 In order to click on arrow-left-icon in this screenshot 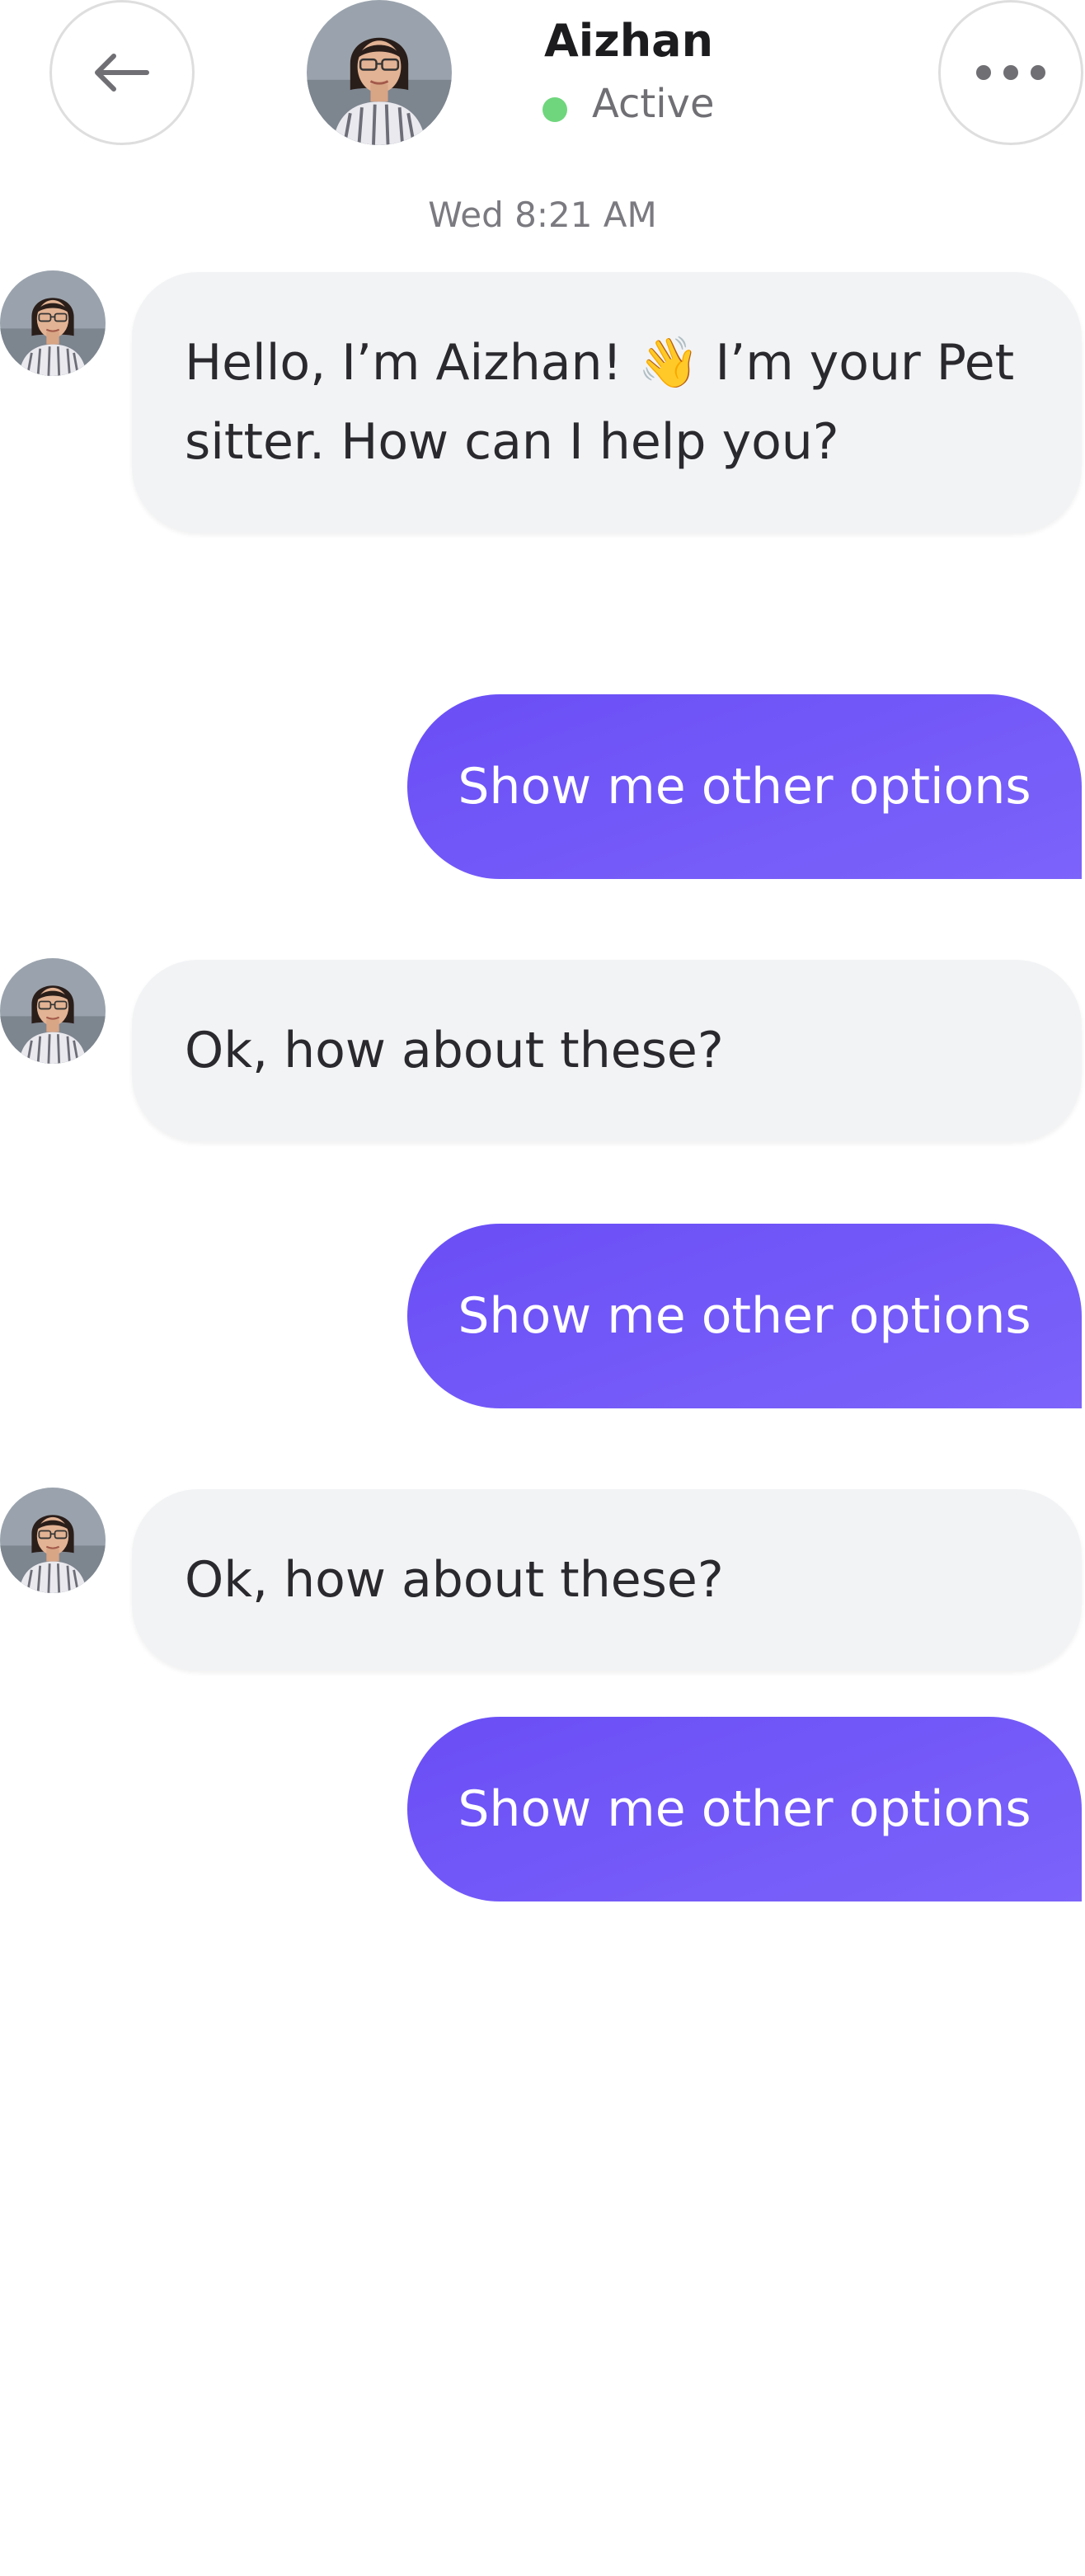, I will do `click(122, 73)`.